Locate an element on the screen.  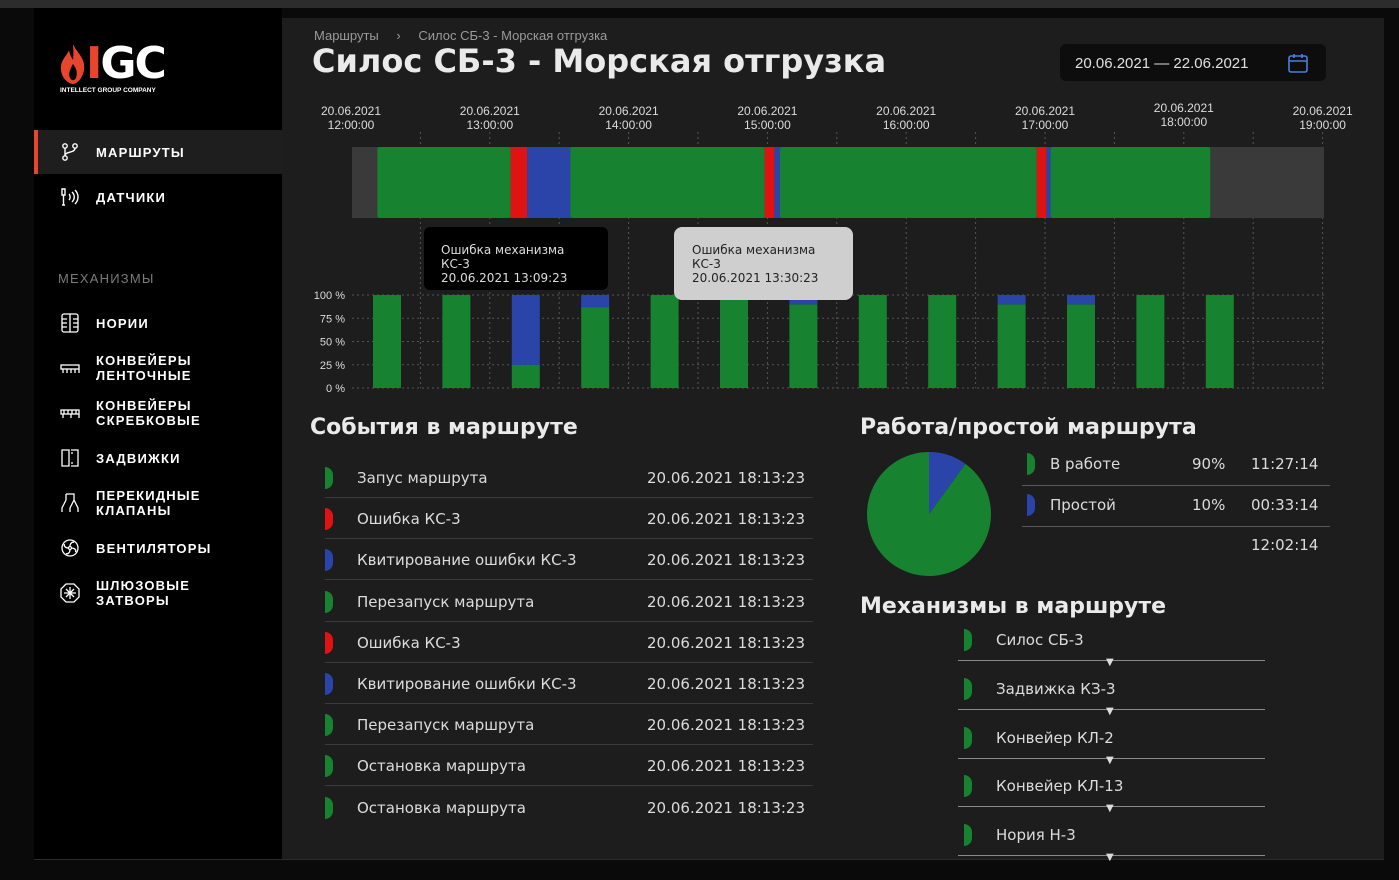
work-idle-percent: 90% is located at coordinates (1209, 464).